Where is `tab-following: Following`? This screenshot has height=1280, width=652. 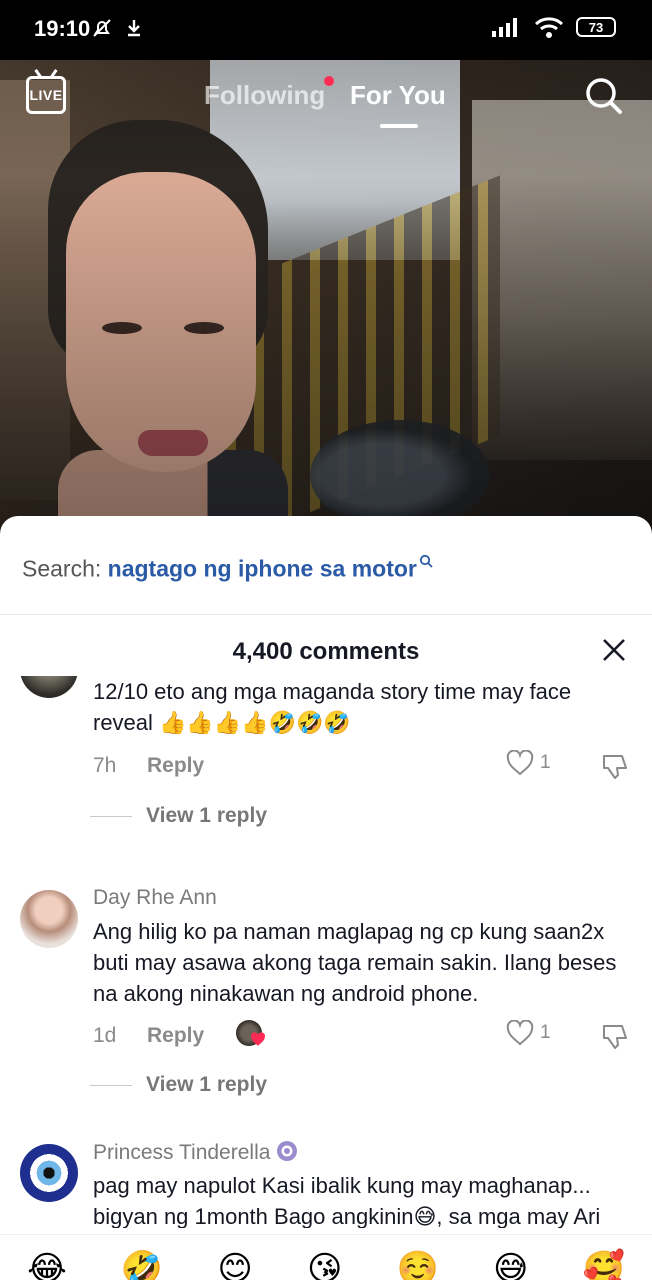 tab-following: Following is located at coordinates (264, 95).